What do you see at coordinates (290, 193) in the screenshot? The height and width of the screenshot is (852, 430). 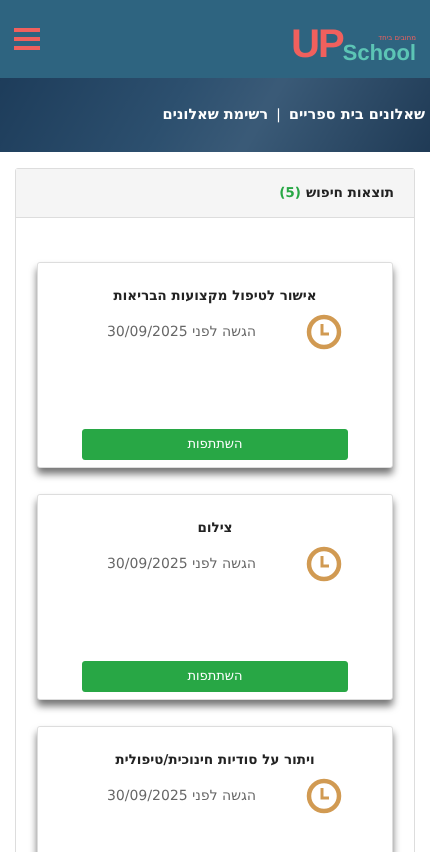 I see `results-count: (5)` at bounding box center [290, 193].